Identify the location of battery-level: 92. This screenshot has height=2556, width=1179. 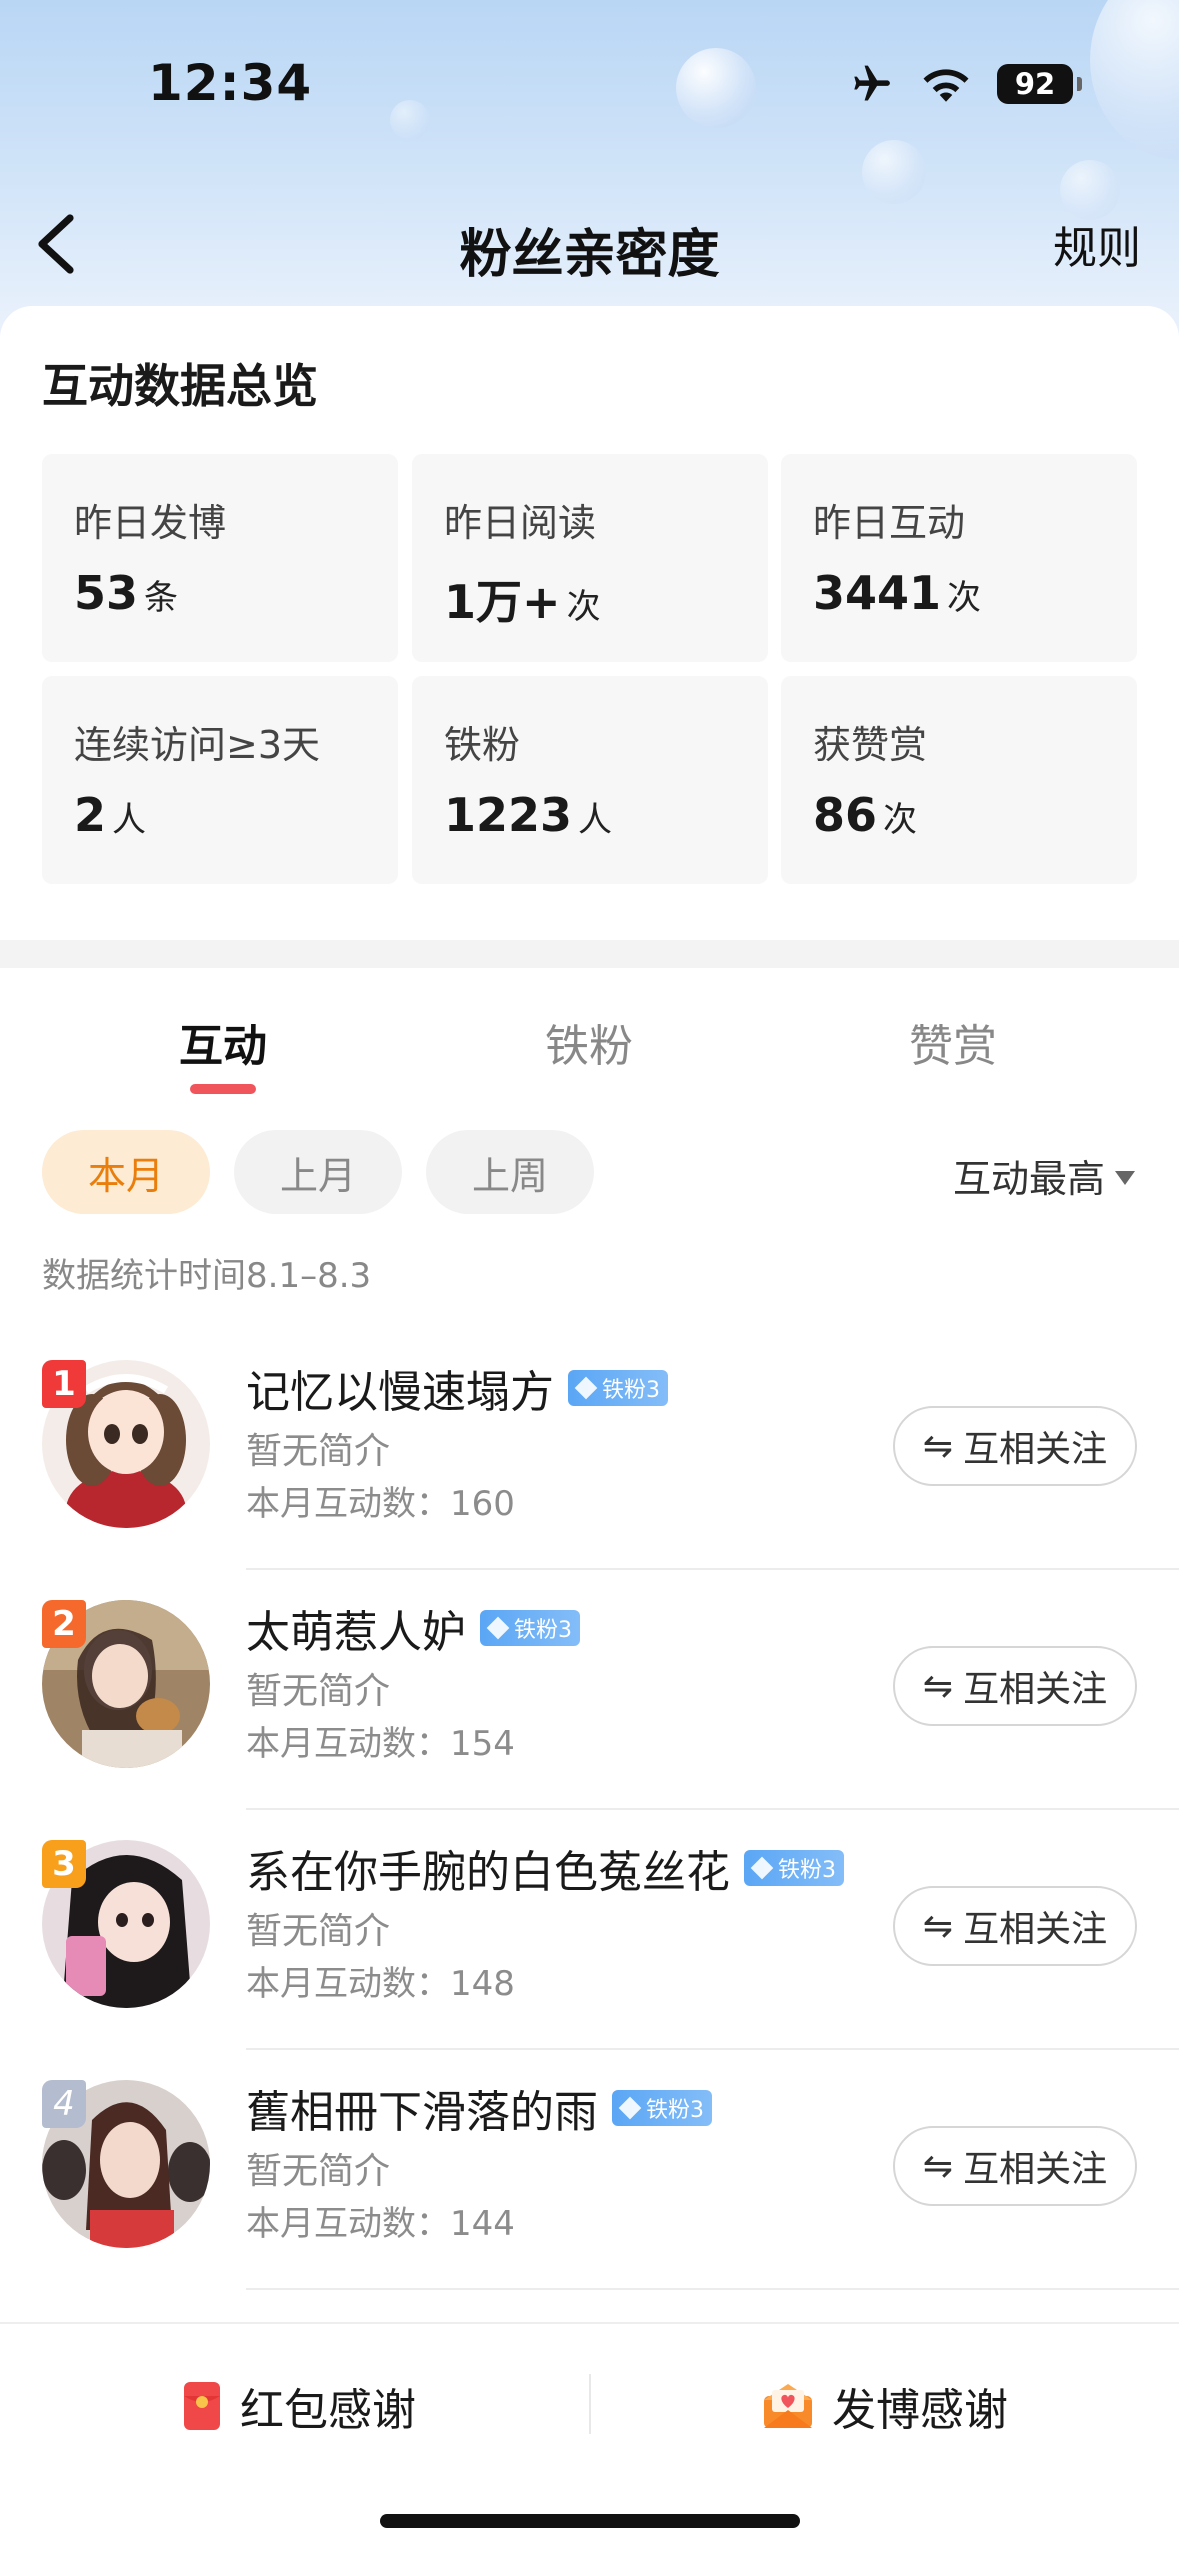
(1035, 84).